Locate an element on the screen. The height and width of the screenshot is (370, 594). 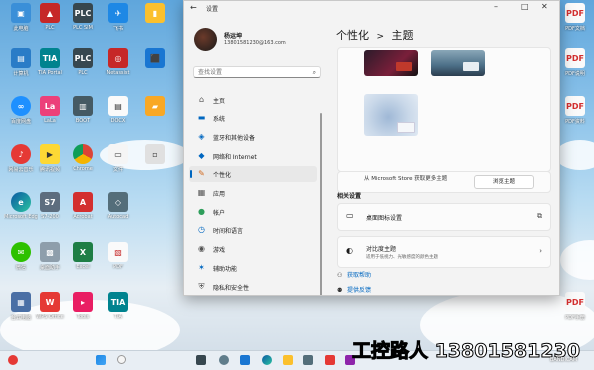
system-icon: ▬ is located at coordinates (201, 117).